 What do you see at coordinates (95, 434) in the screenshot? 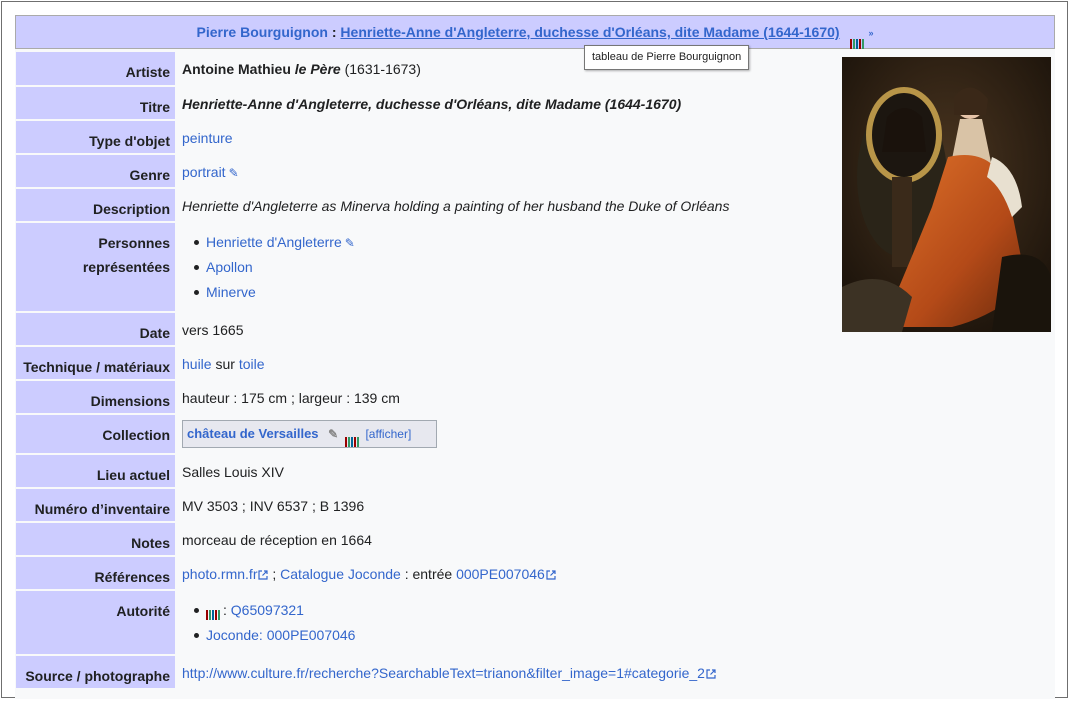
I see `label-collection: Collection` at bounding box center [95, 434].